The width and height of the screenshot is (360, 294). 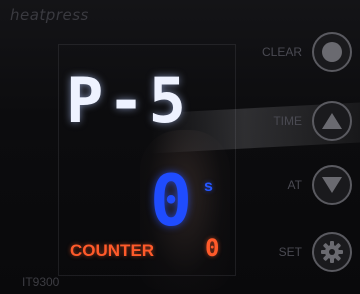 I want to click on counter-label: COUNTER, so click(x=112, y=250).